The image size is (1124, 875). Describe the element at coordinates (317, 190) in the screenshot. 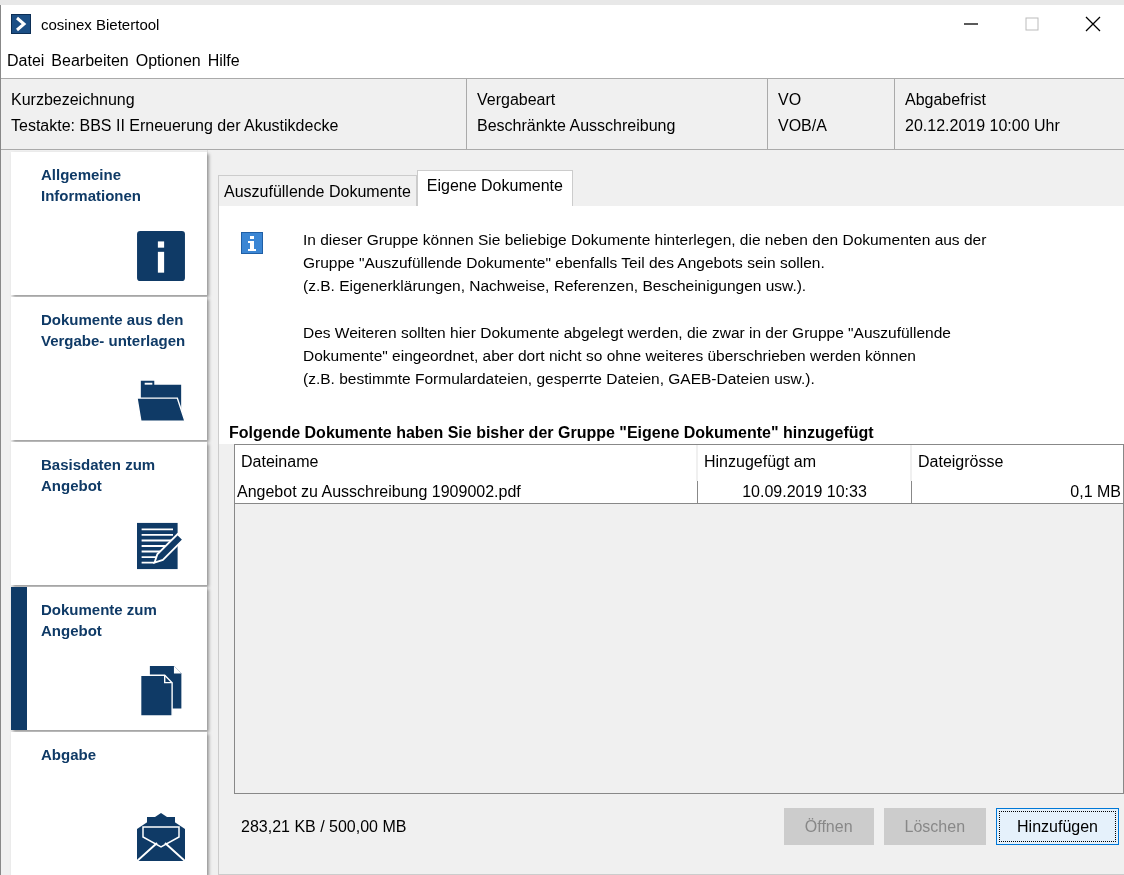

I see `tab: Auszufüllende Dokumente` at that location.